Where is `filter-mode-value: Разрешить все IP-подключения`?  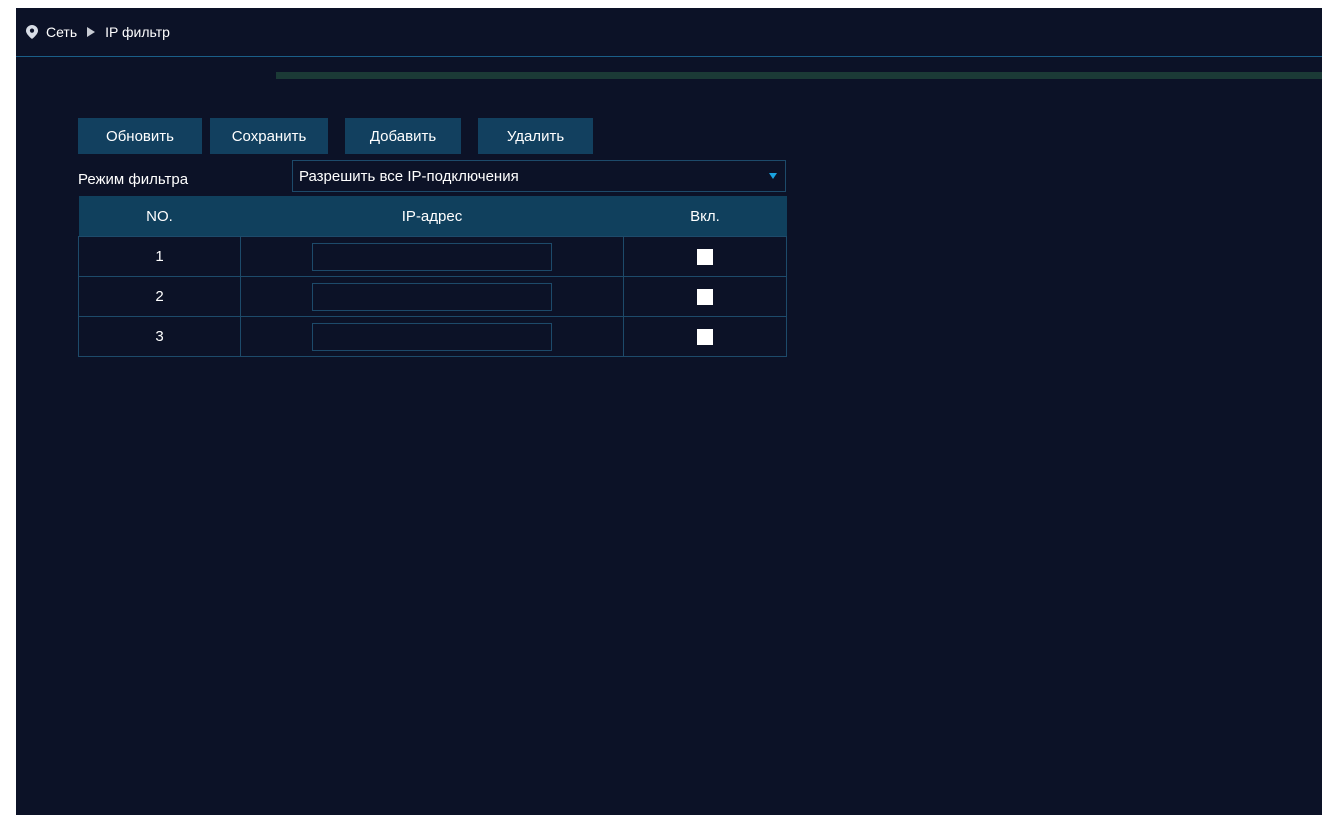 filter-mode-value: Разрешить все IP-подключения is located at coordinates (409, 176).